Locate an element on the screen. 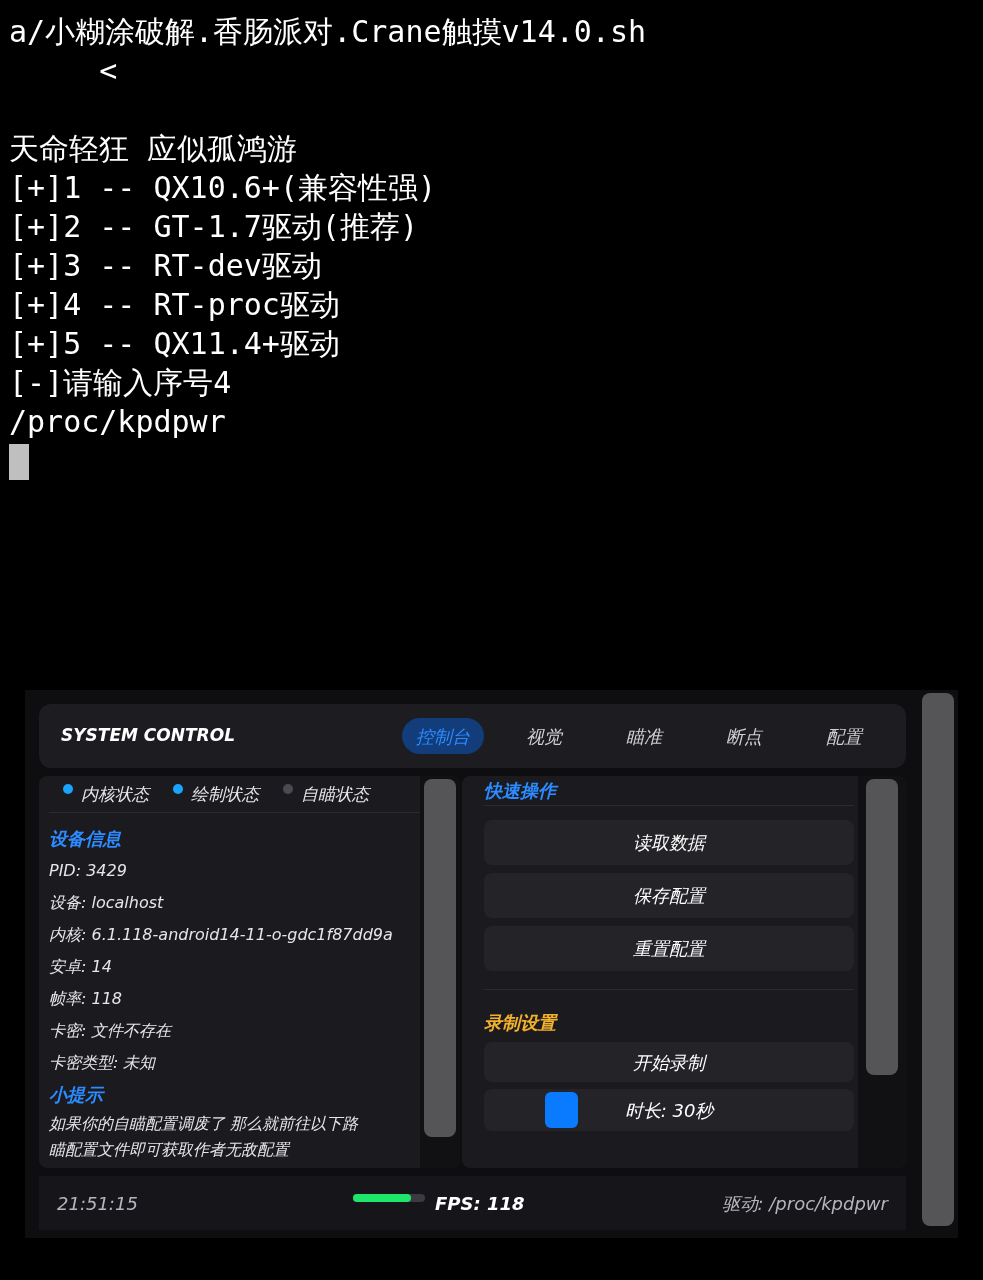 Image resolution: width=983 pixels, height=1280 pixels. duration-slider: 时长: 30秒 is located at coordinates (669, 1110).